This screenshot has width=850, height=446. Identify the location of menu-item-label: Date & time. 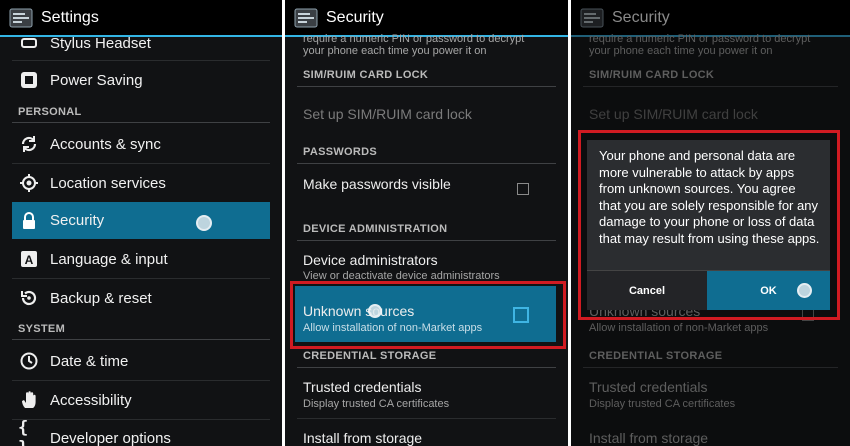
(89, 361).